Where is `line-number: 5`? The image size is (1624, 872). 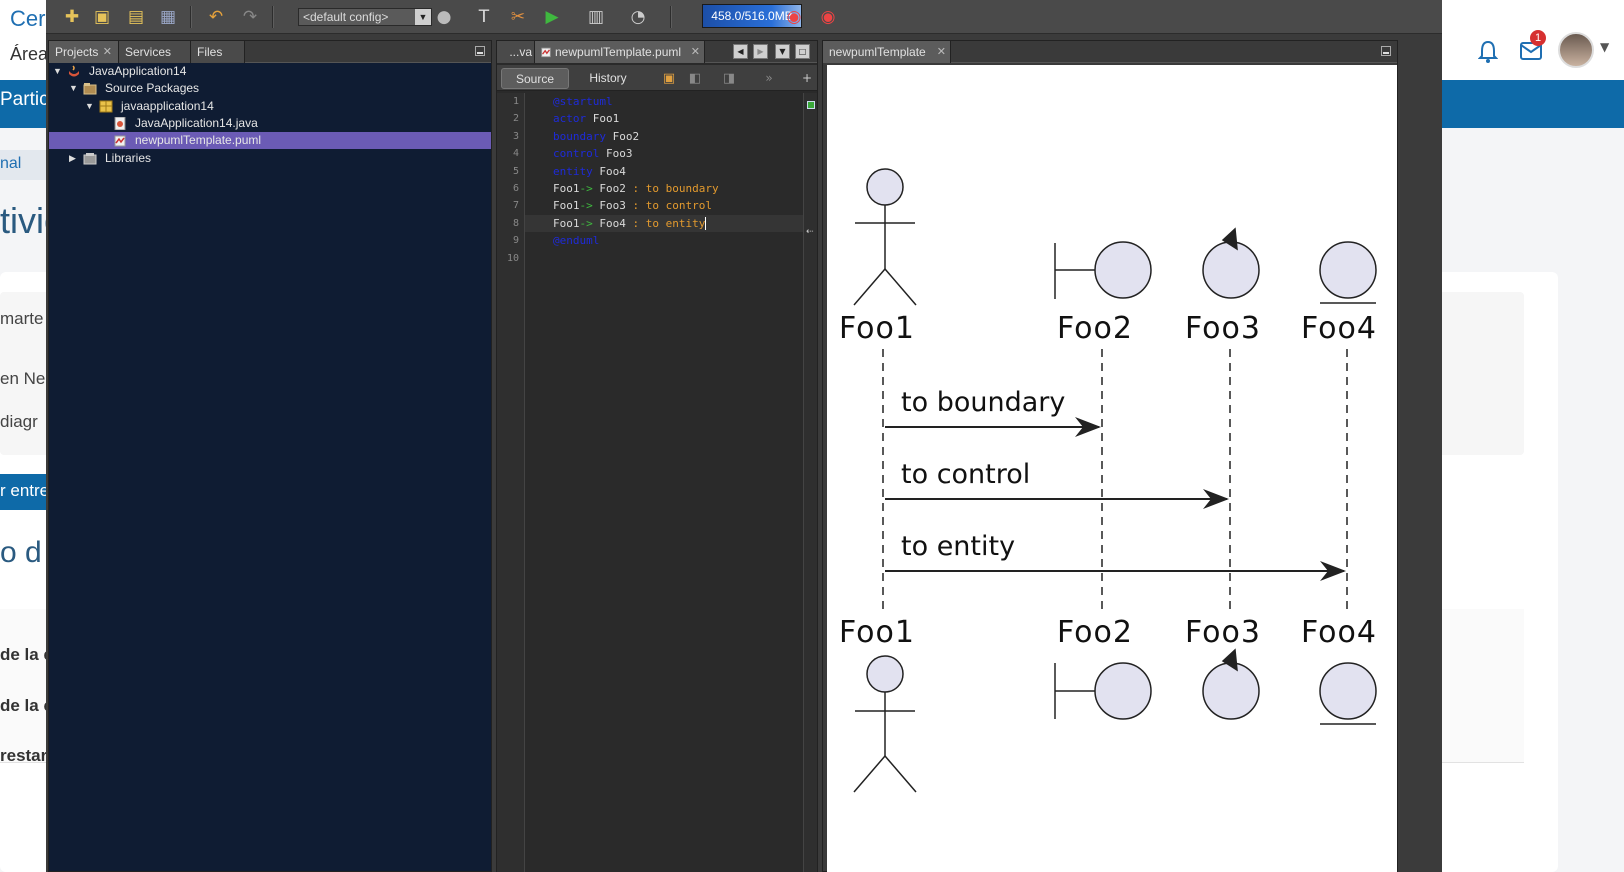
line-number: 5 is located at coordinates (515, 171).